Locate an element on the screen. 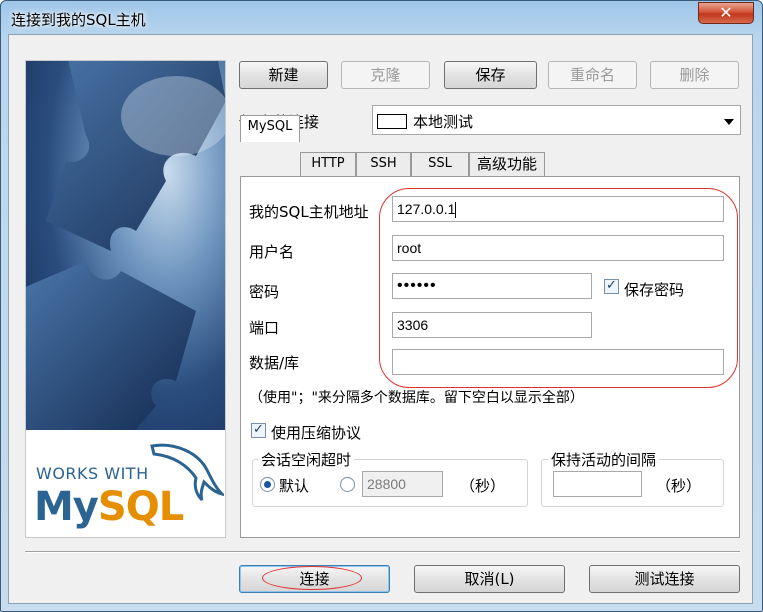 Image resolution: width=763 pixels, height=612 pixels. save-button: 保存 is located at coordinates (490, 75).